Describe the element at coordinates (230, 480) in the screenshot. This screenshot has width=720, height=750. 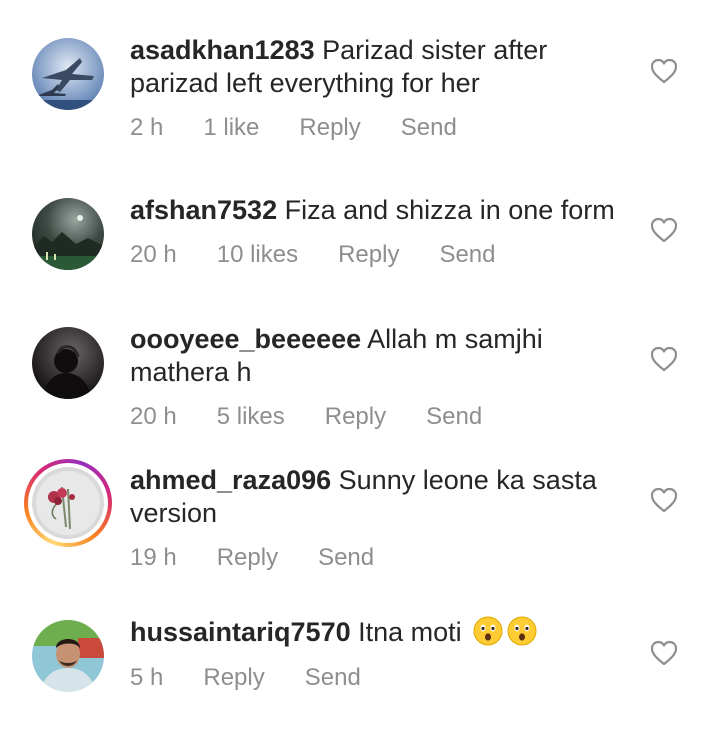
I see `comment-username: ahmed_raza096` at that location.